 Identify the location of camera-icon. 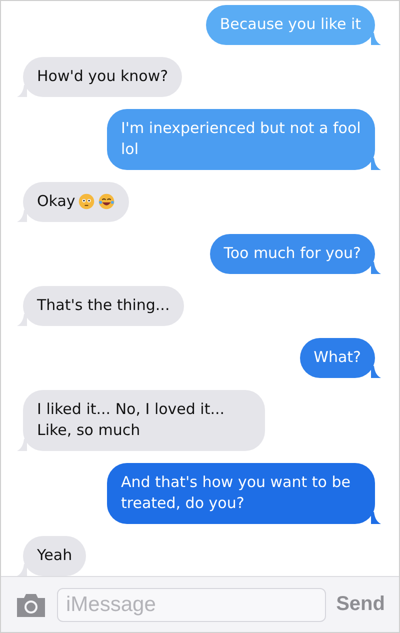
(31, 604).